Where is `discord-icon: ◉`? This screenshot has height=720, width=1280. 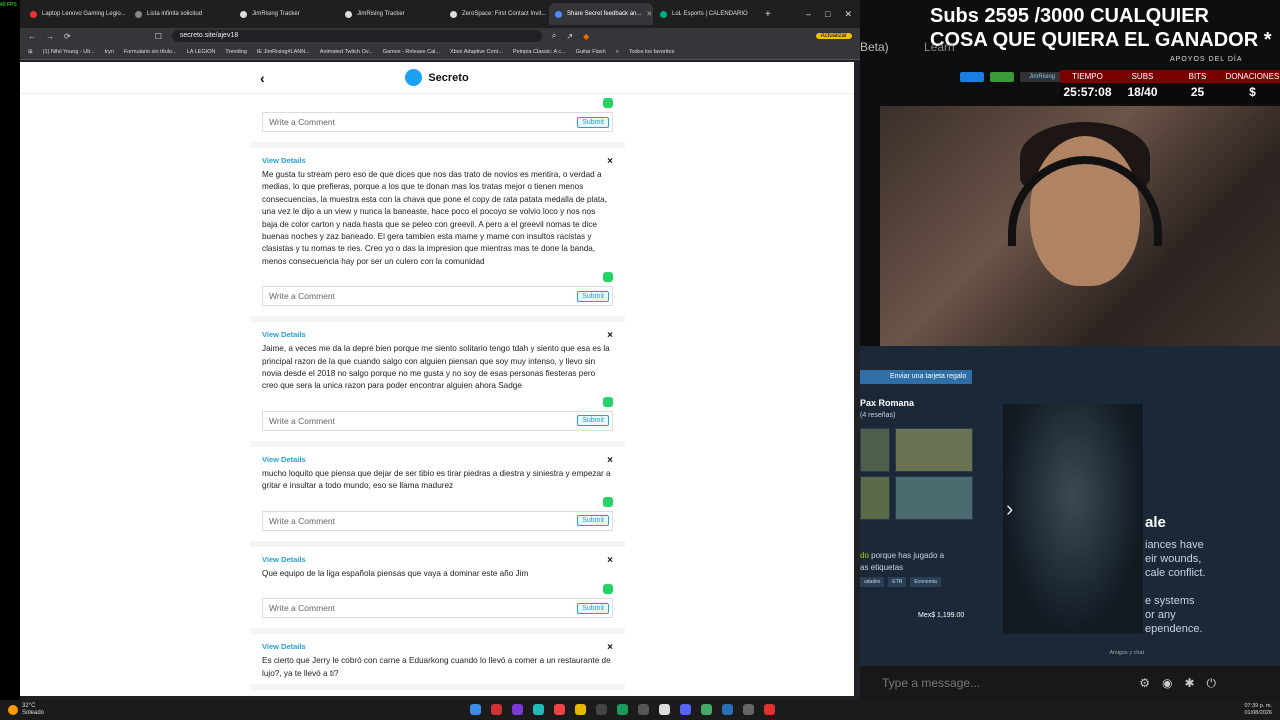
discord-icon: ◉ is located at coordinates (1173, 683).